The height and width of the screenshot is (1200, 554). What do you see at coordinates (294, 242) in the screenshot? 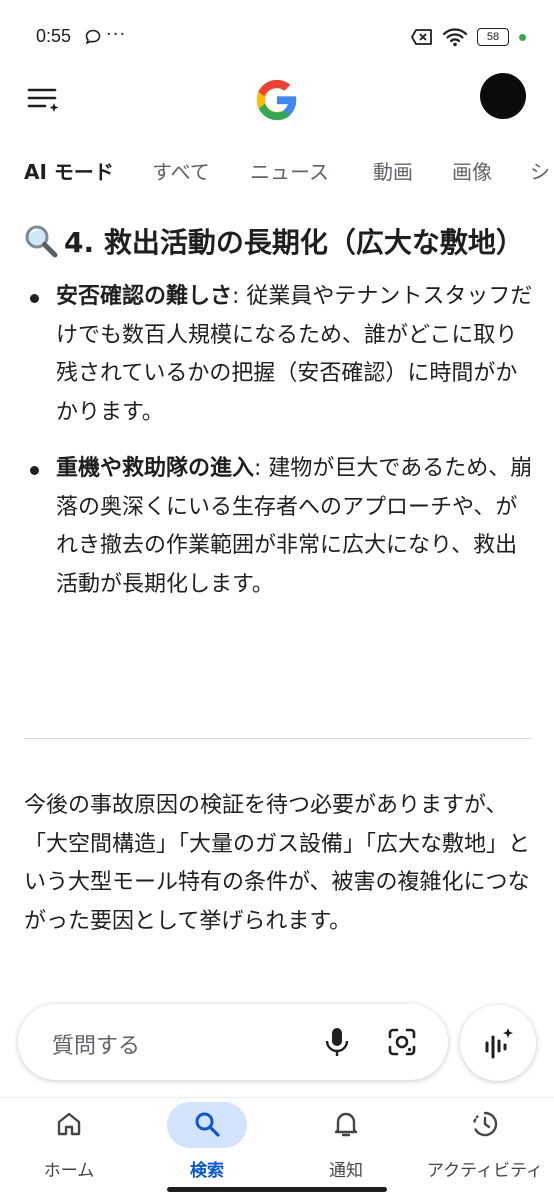
I see `section-heading-text: 4. 救出活動の長期化（広大な敷地）` at bounding box center [294, 242].